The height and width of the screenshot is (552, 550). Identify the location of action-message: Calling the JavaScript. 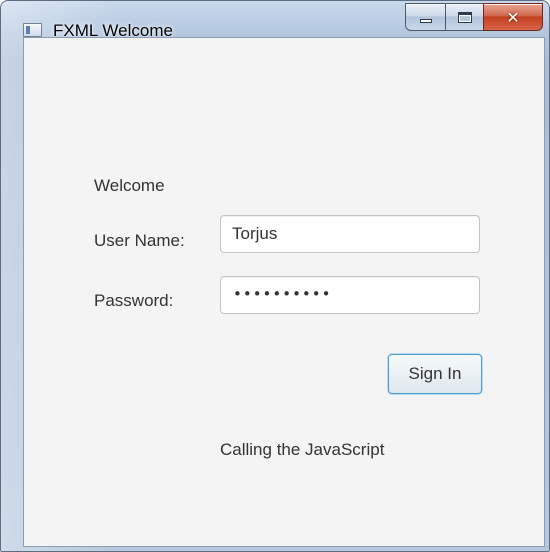
(302, 449).